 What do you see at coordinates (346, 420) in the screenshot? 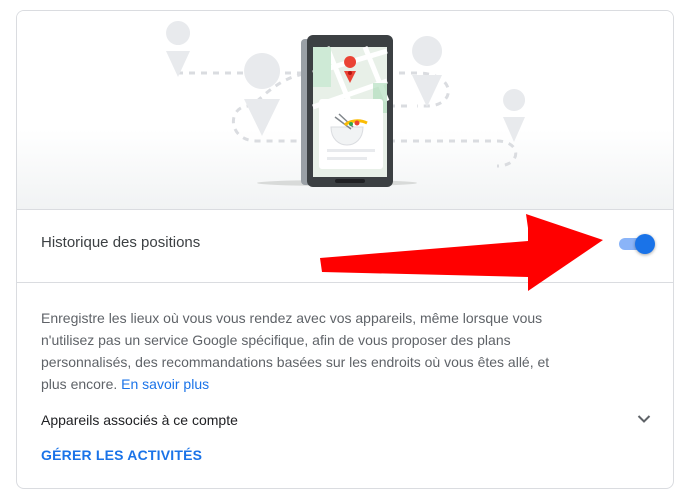
I see `associated-devices-row: Appareils associés à ce compte` at bounding box center [346, 420].